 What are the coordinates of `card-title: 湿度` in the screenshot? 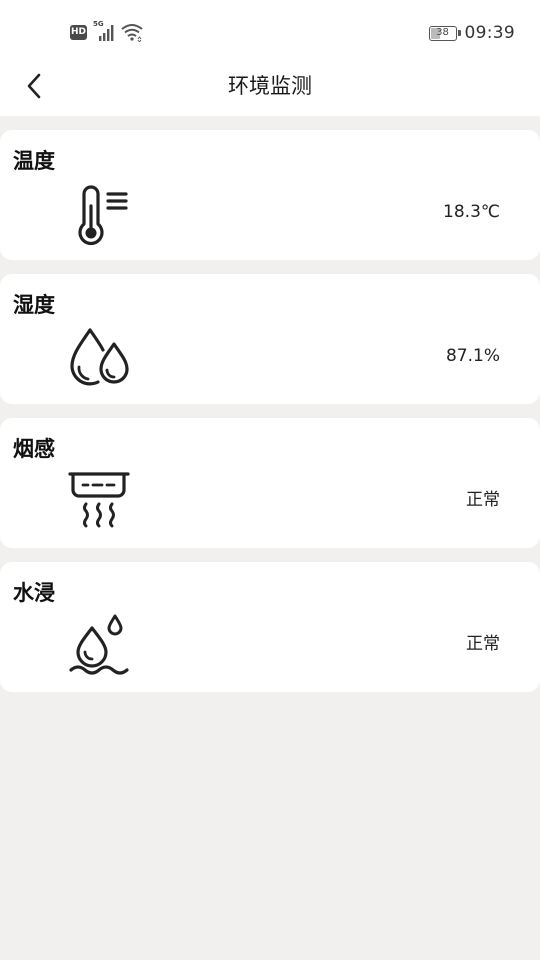 It's located at (34, 305).